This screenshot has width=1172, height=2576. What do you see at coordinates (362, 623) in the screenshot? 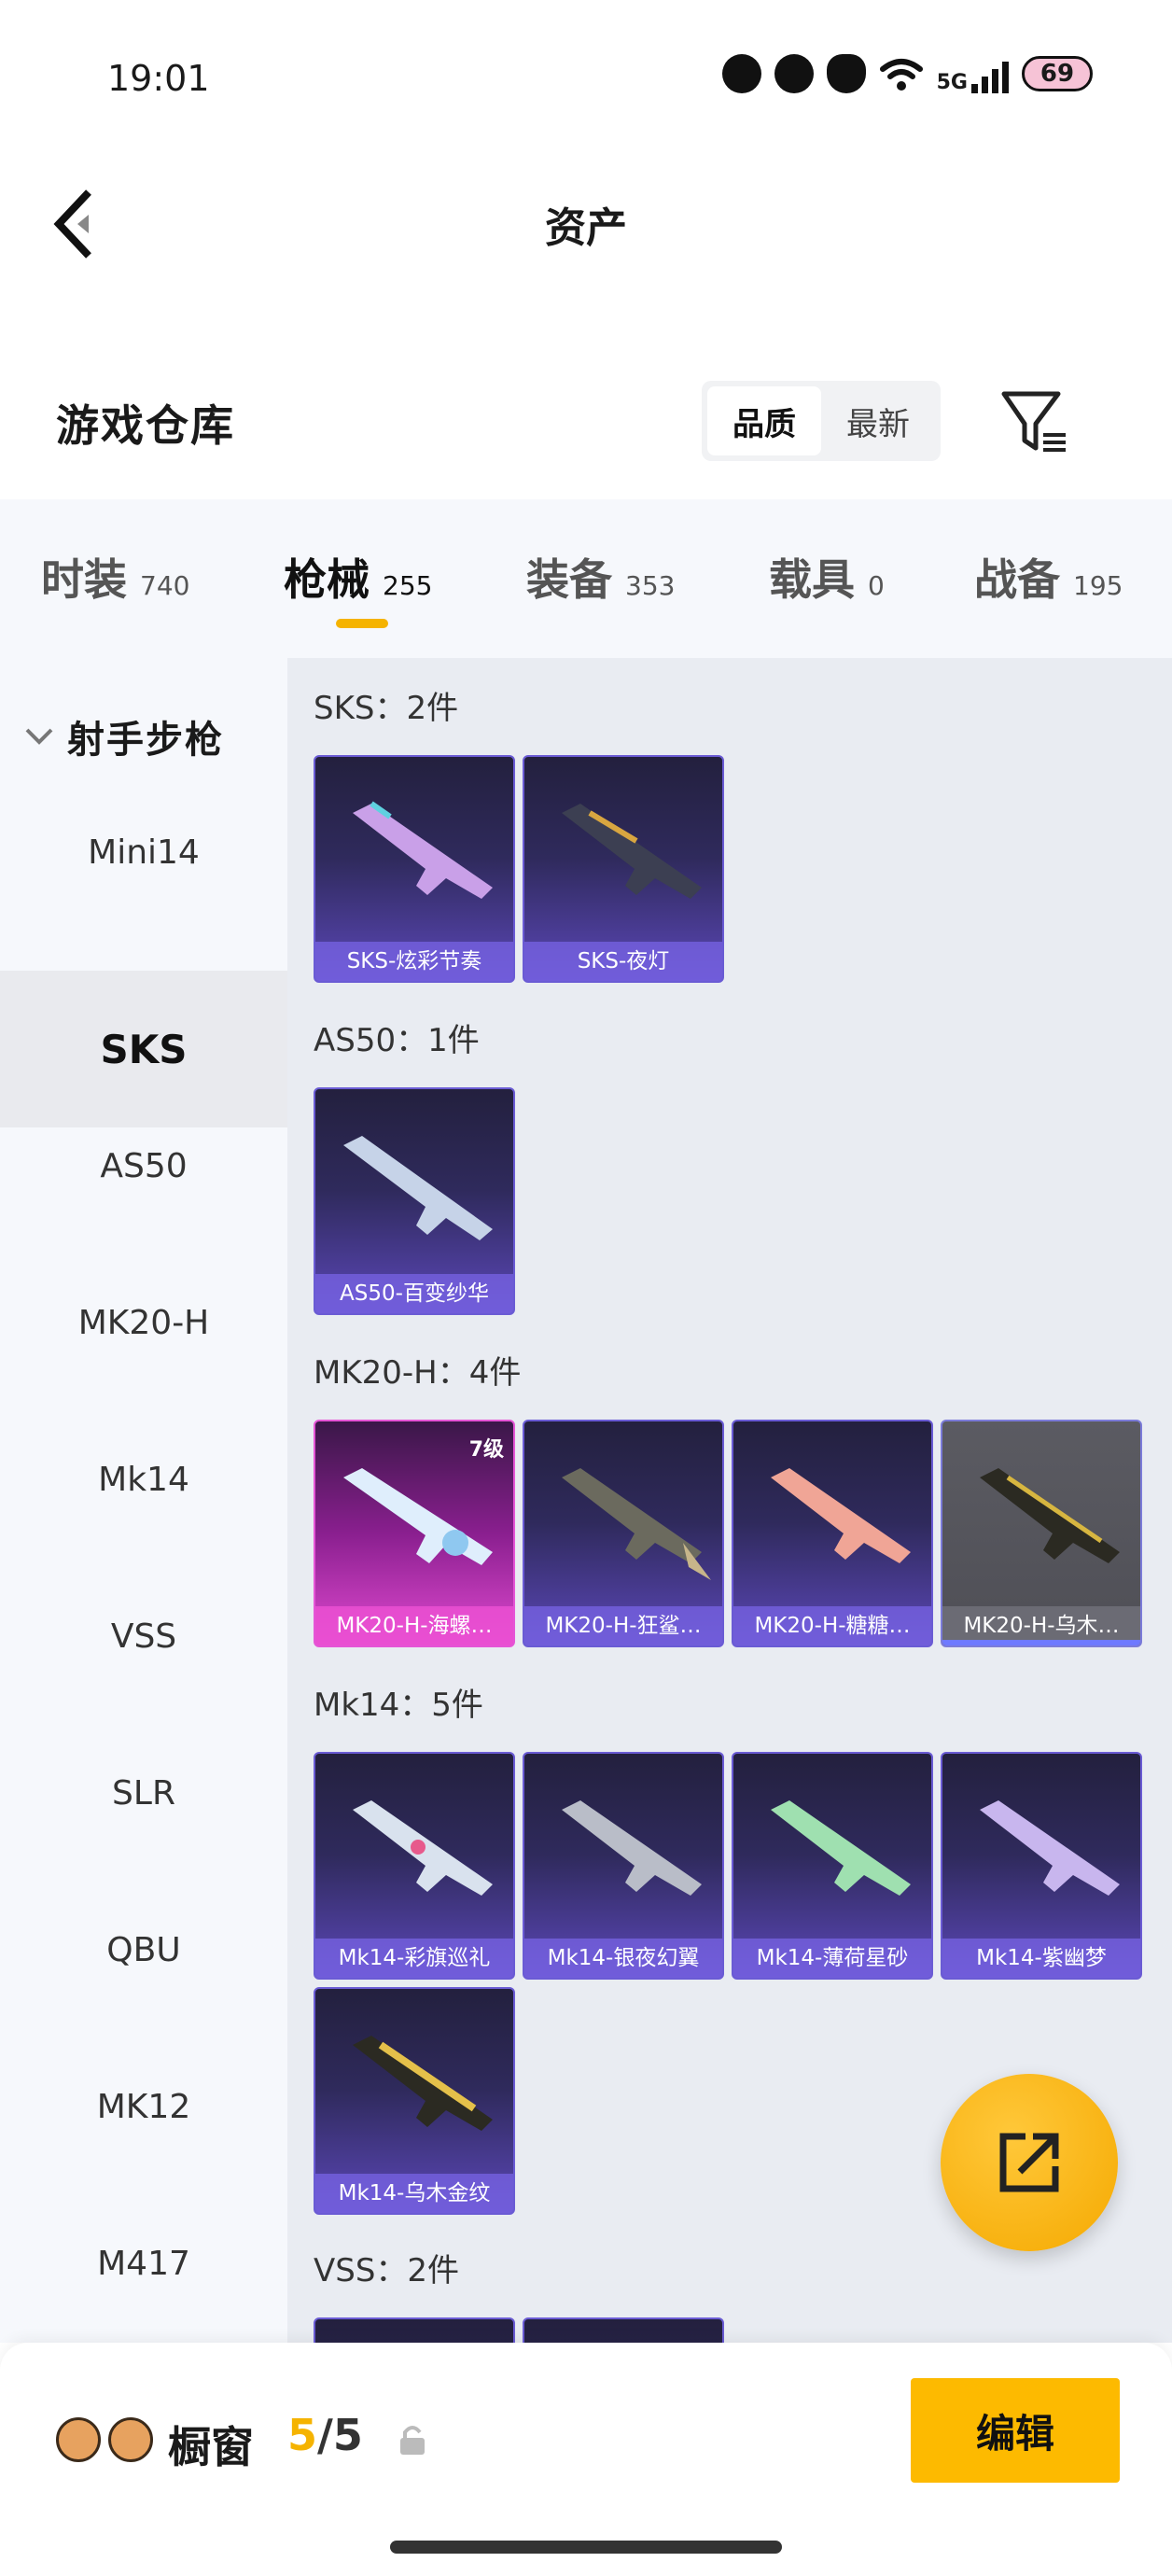
I see `active-tab-indicator` at bounding box center [362, 623].